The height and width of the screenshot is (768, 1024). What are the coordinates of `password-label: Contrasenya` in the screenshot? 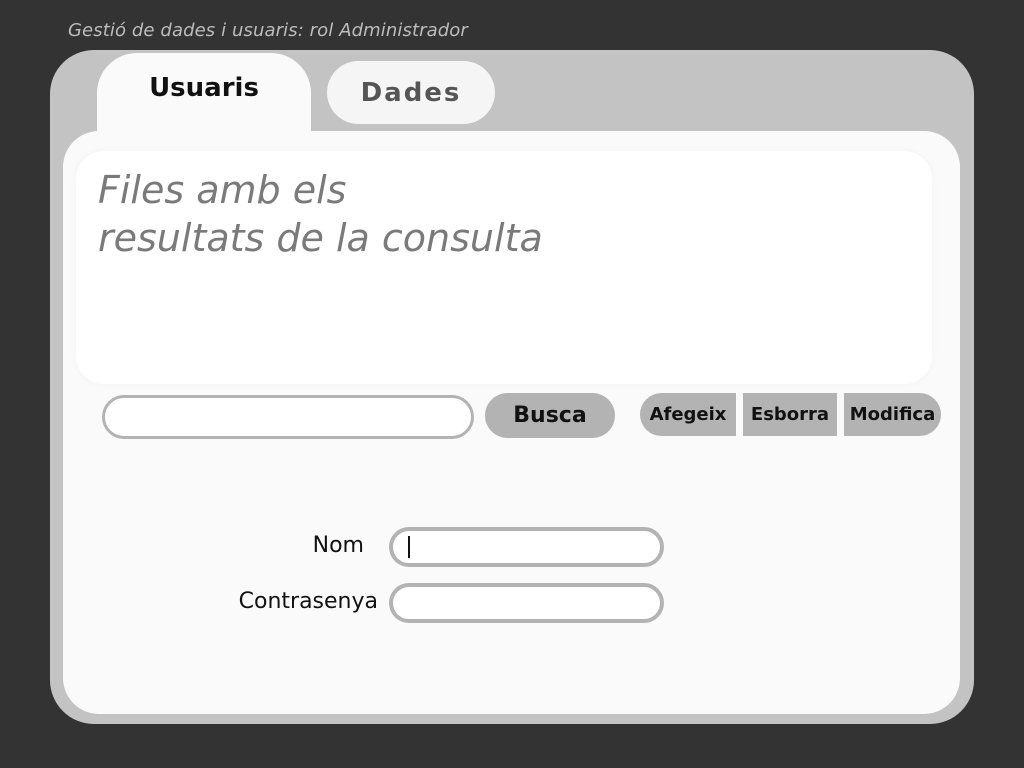 It's located at (308, 601).